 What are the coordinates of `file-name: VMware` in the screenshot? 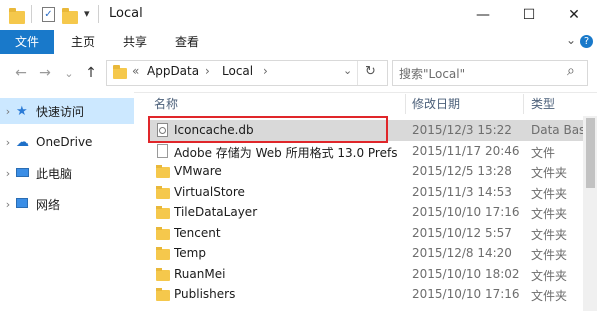 It's located at (198, 171).